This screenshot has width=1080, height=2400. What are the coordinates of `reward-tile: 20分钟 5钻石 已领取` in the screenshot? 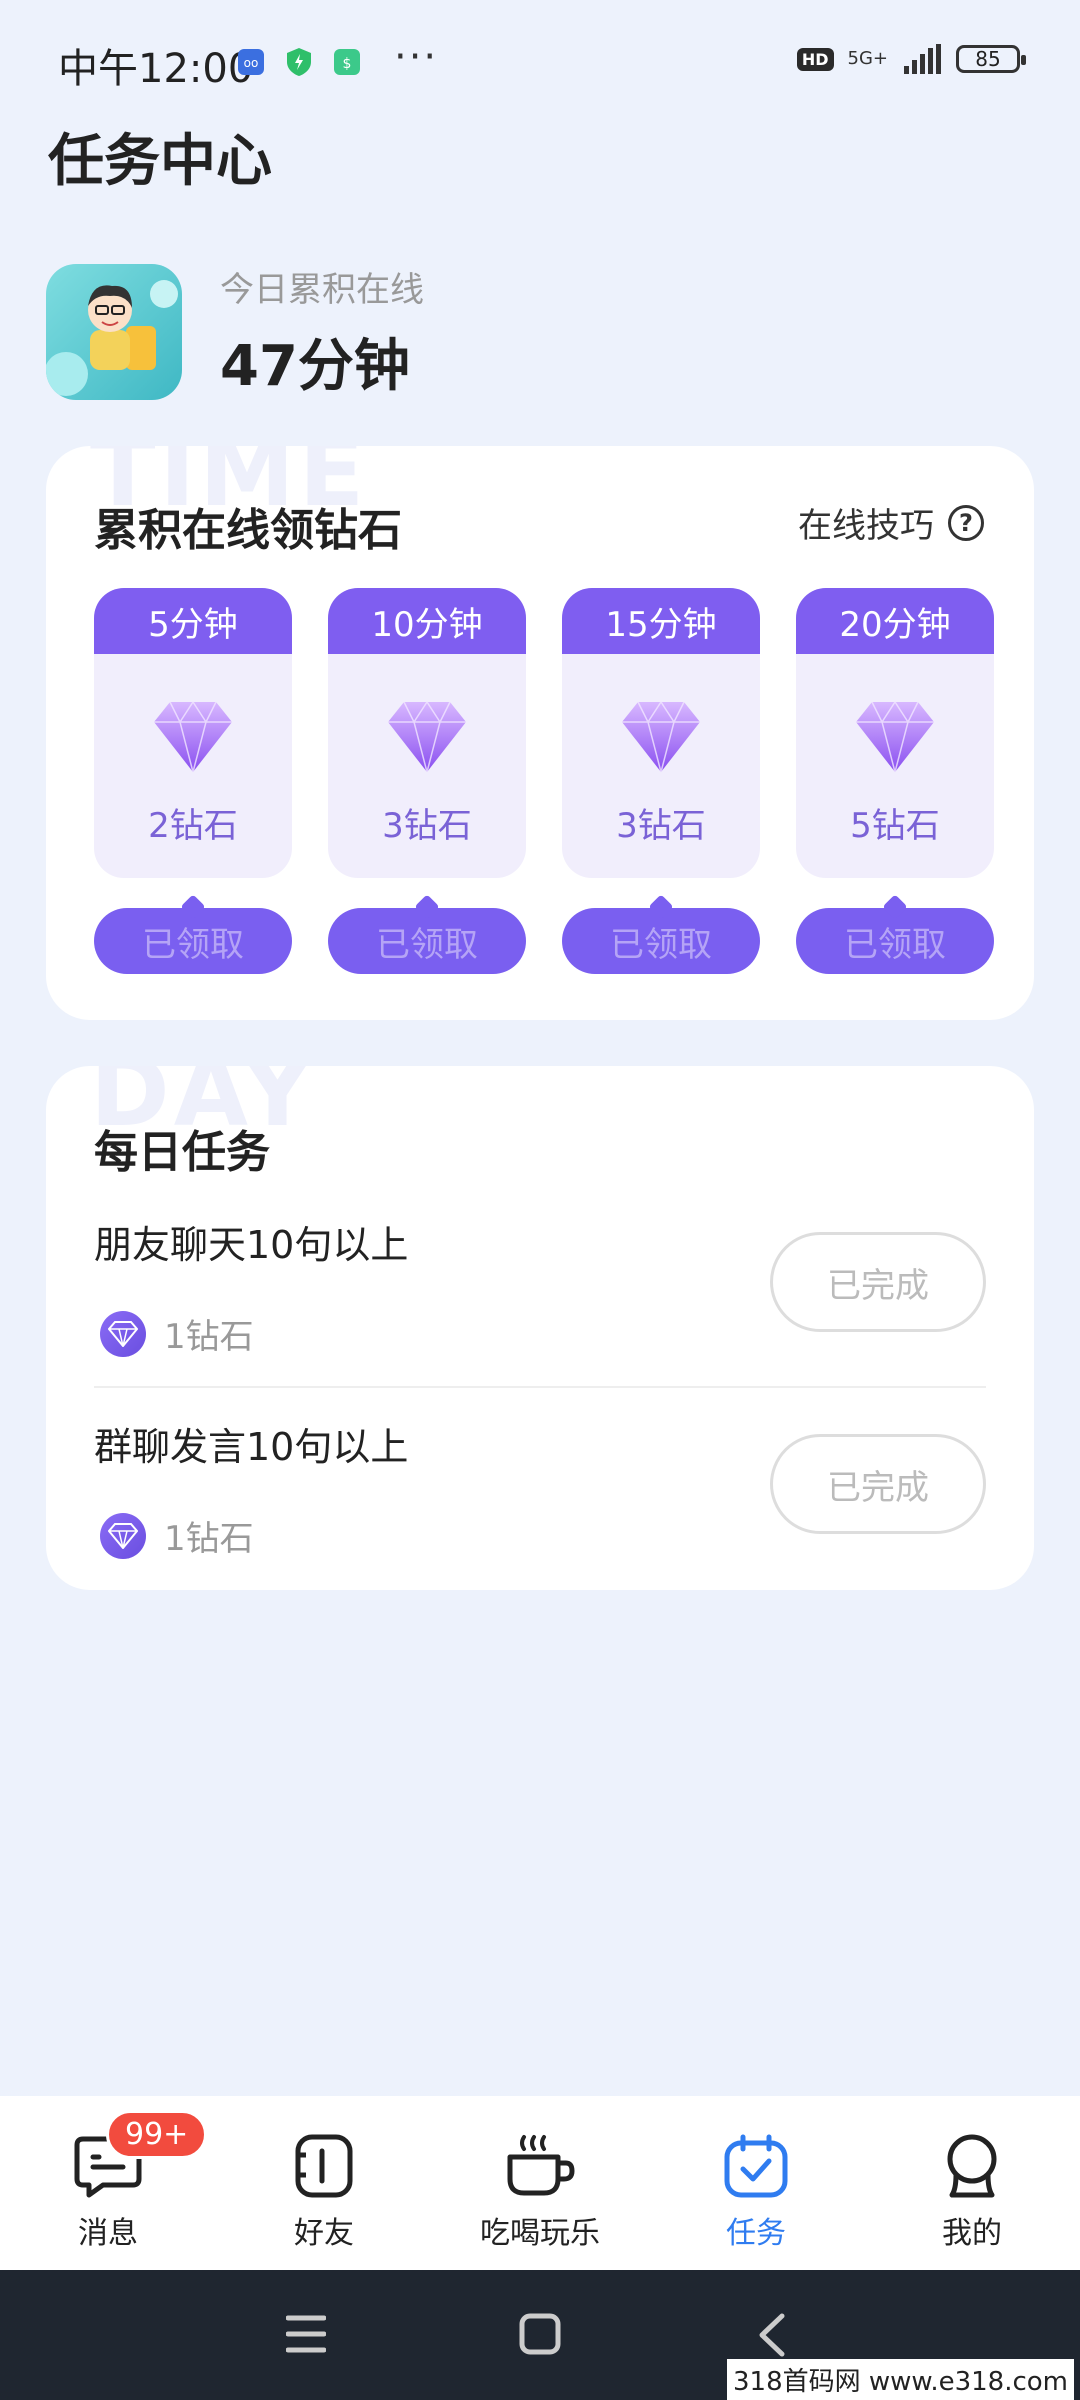 It's located at (895, 781).